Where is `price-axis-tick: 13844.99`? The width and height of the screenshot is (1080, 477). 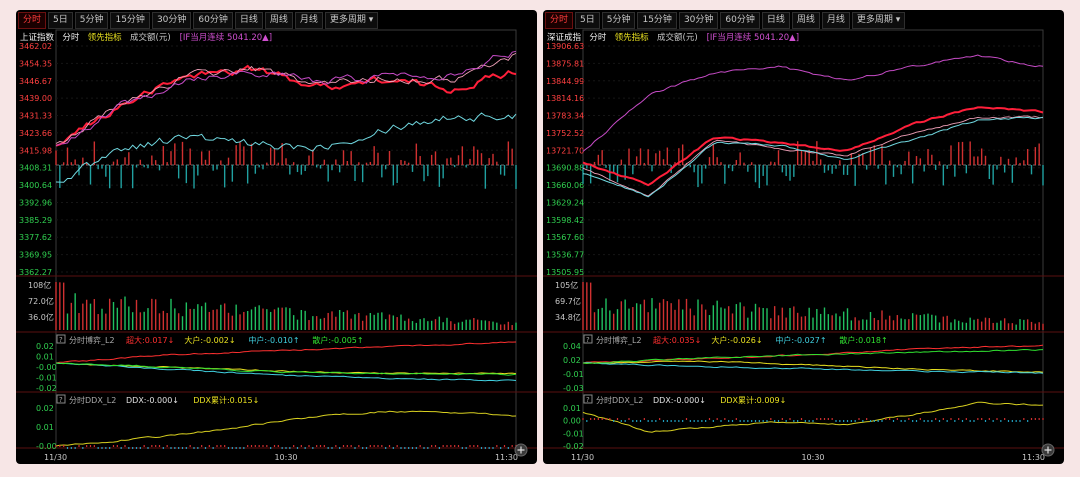
price-axis-tick: 13844.99 is located at coordinates (565, 81).